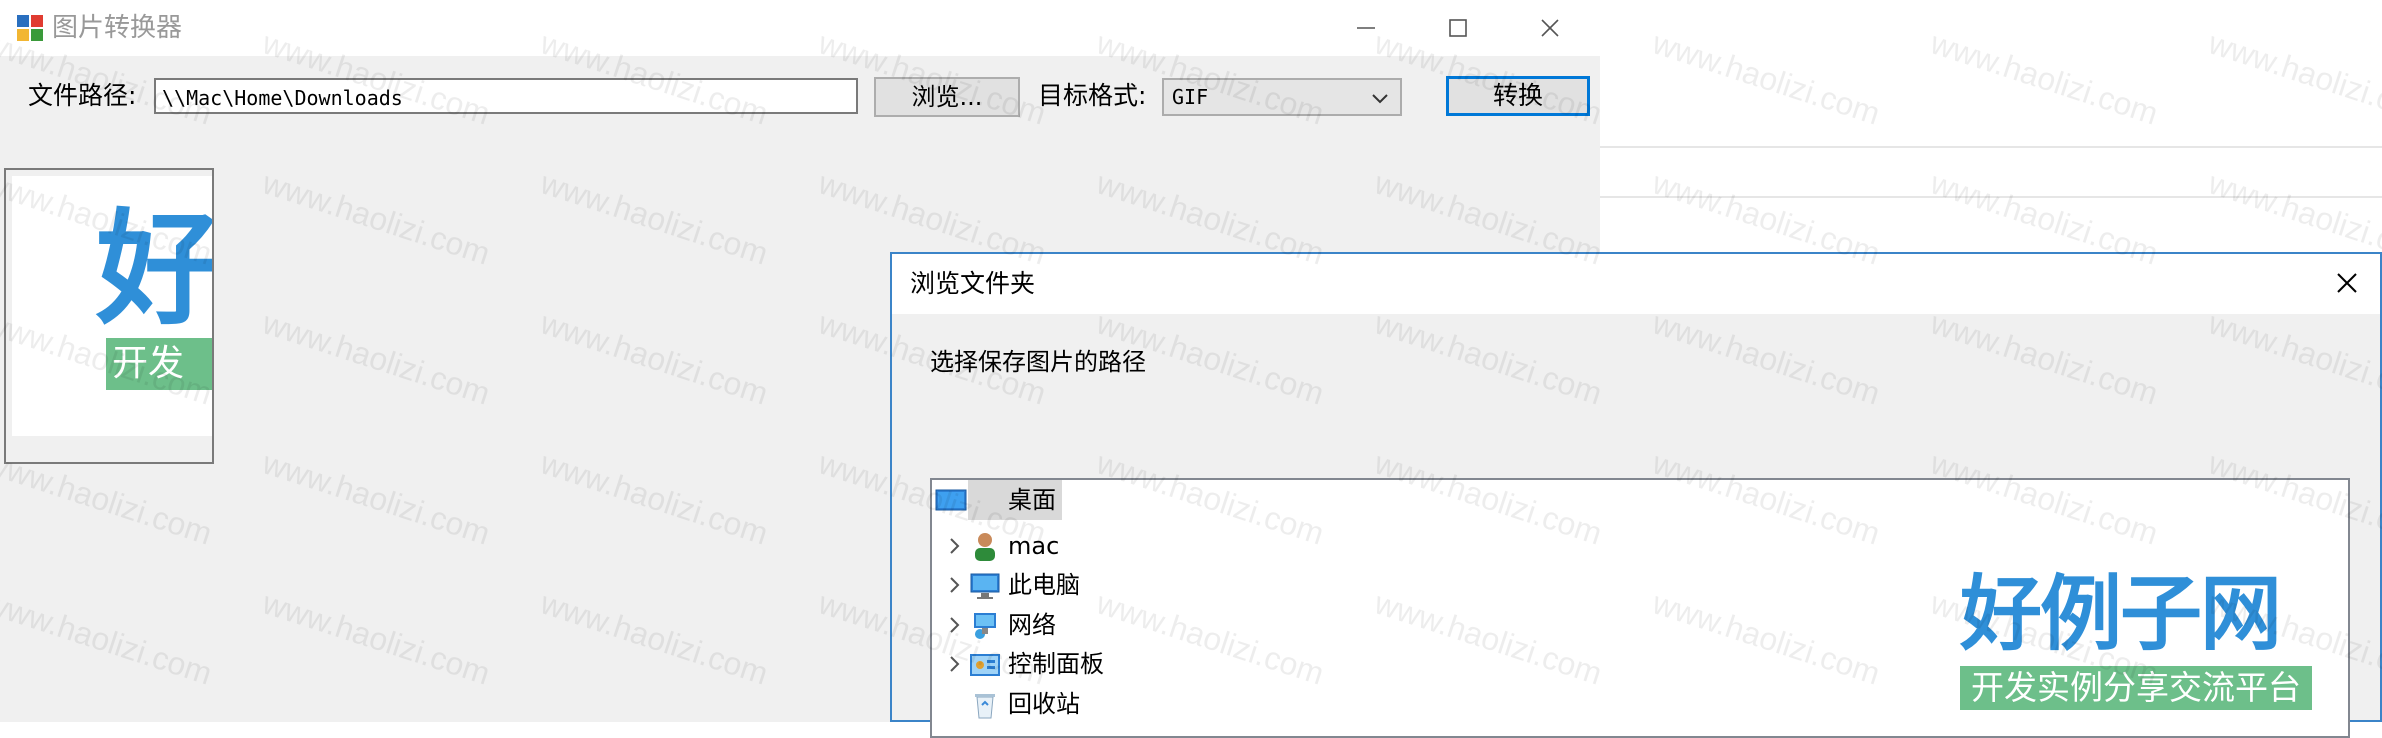 This screenshot has height=738, width=2382. What do you see at coordinates (1380, 99) in the screenshot?
I see `chevron-down-icon` at bounding box center [1380, 99].